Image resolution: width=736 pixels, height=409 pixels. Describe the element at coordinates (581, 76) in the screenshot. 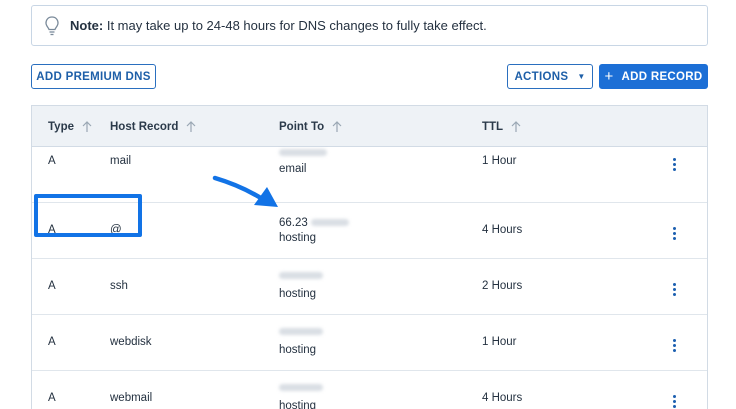

I see `caret-down-icon: ▼` at that location.